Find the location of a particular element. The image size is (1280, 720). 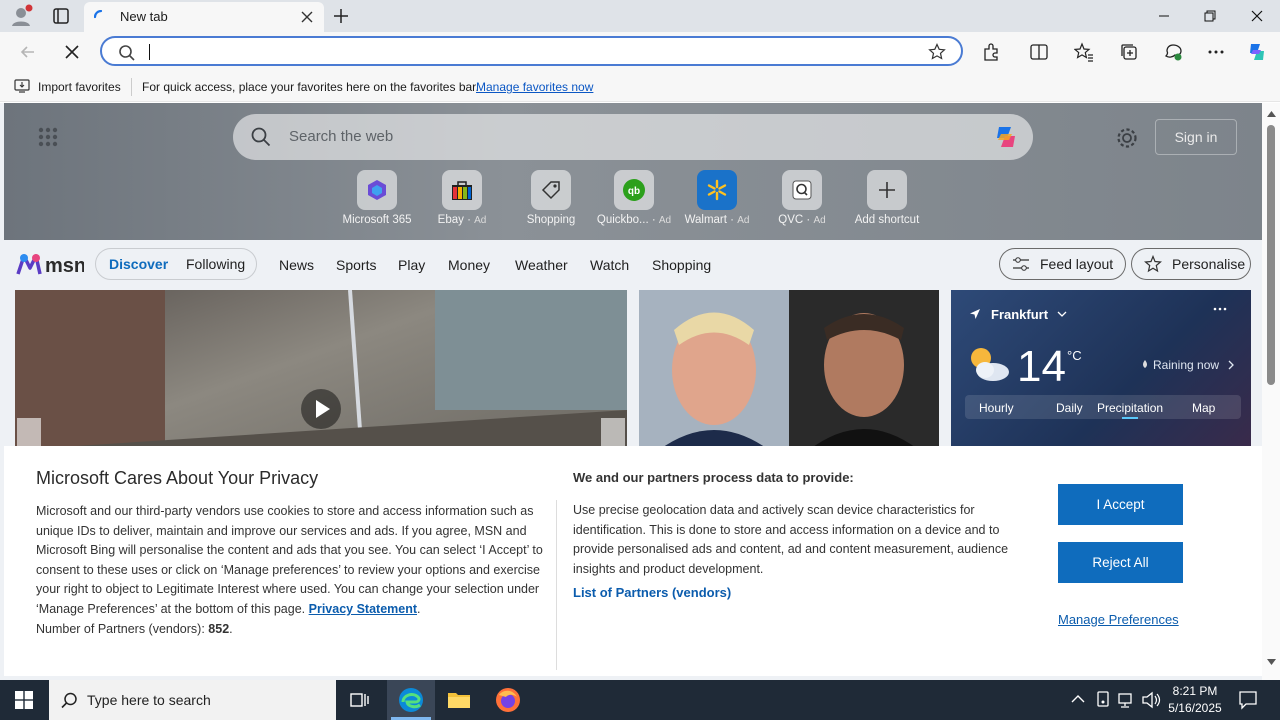

reject-all-button: Reject All is located at coordinates (1120, 562).